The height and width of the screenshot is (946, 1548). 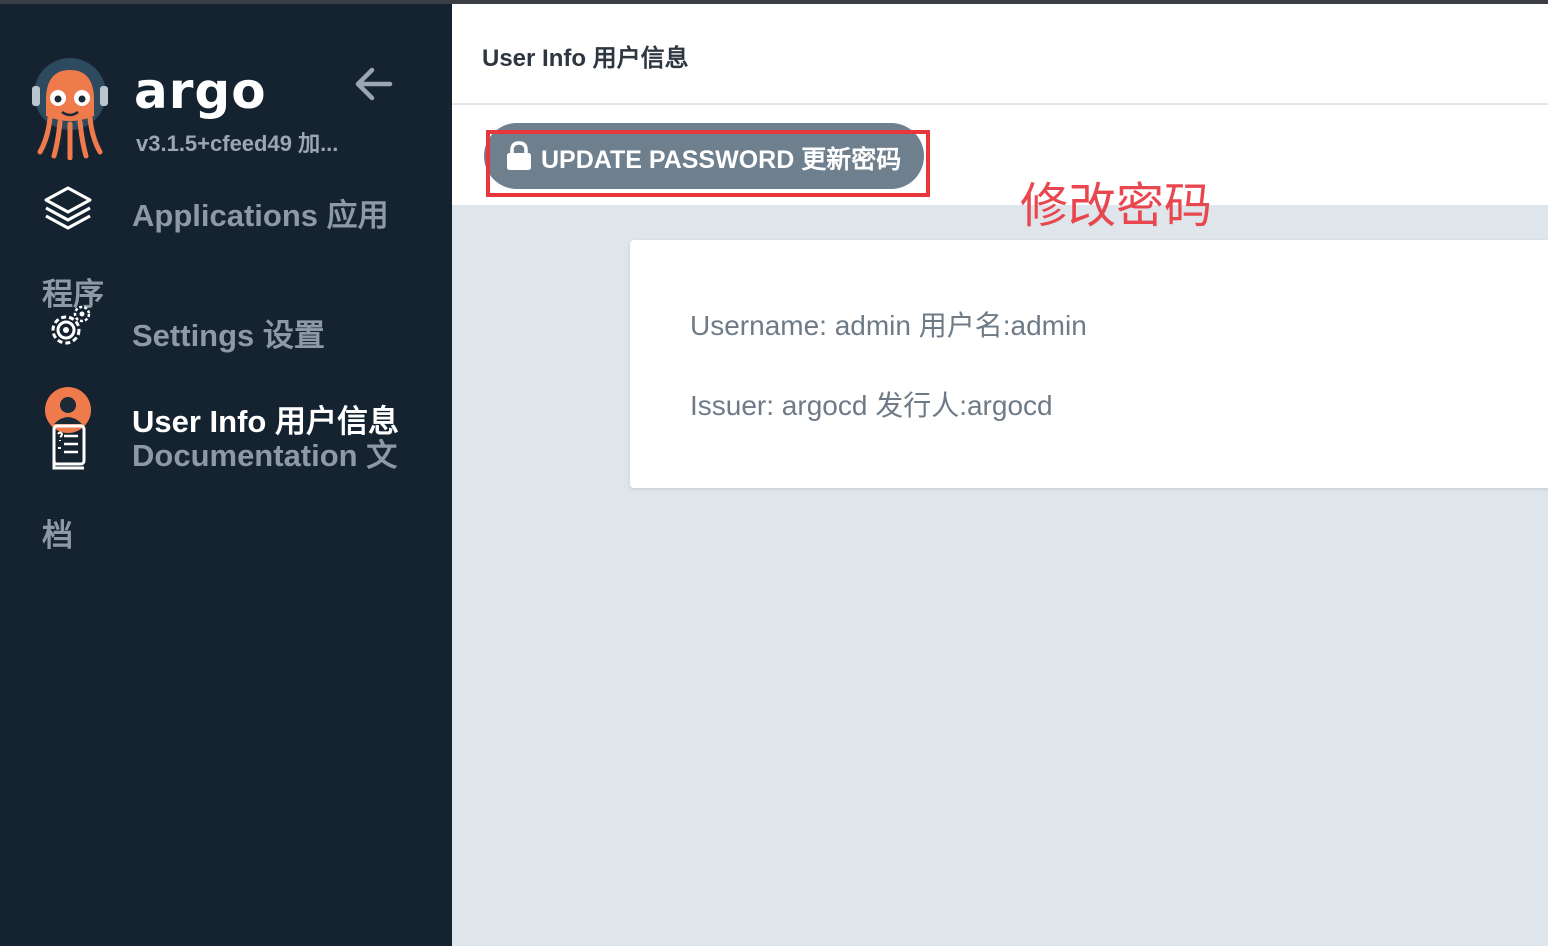 What do you see at coordinates (871, 405) in the screenshot?
I see `issuer-row: Issuer: argocd 发行人:argocd` at bounding box center [871, 405].